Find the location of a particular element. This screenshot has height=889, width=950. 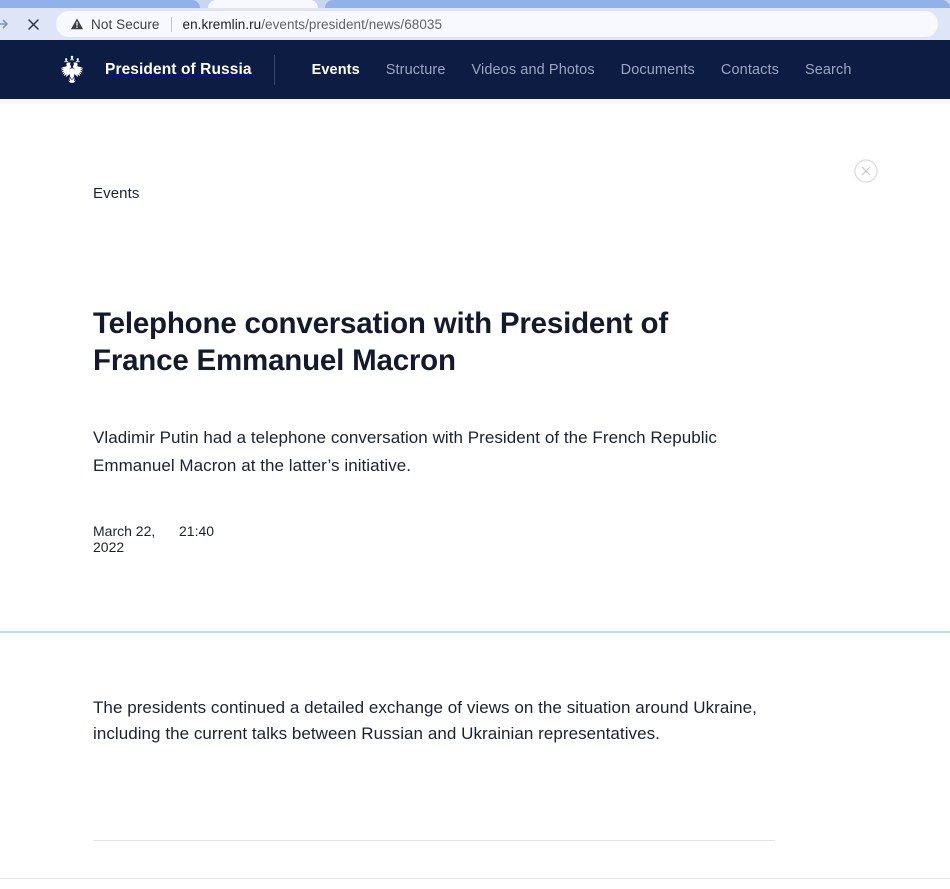

breadcrumb: Events is located at coordinates (434, 193).